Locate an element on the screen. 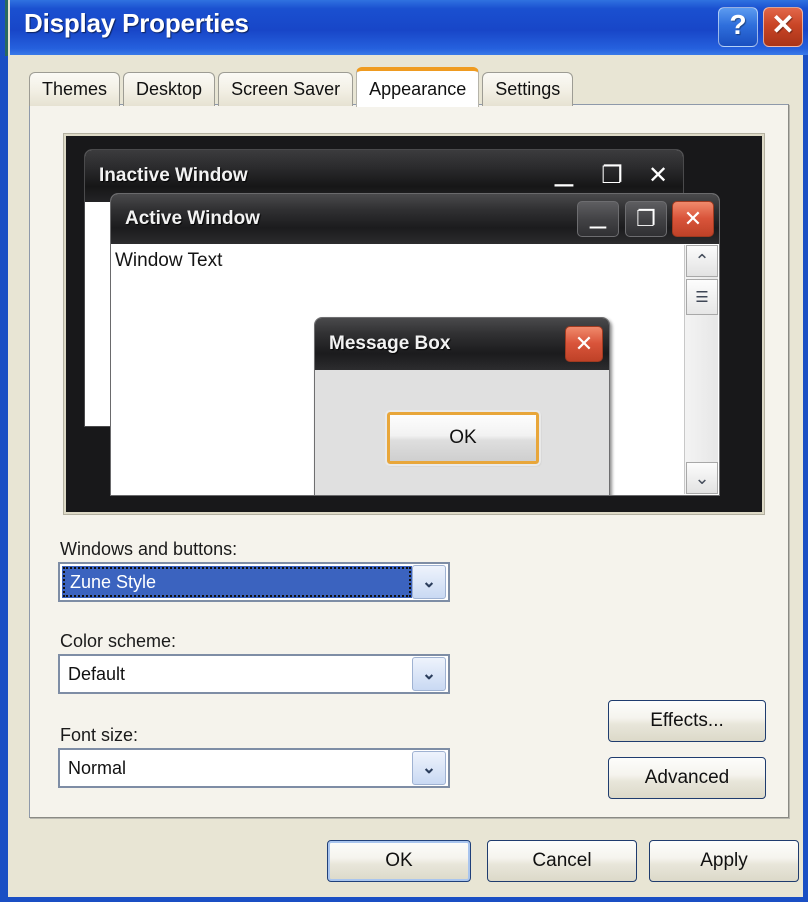  tab-label: Themes is located at coordinates (75, 89).